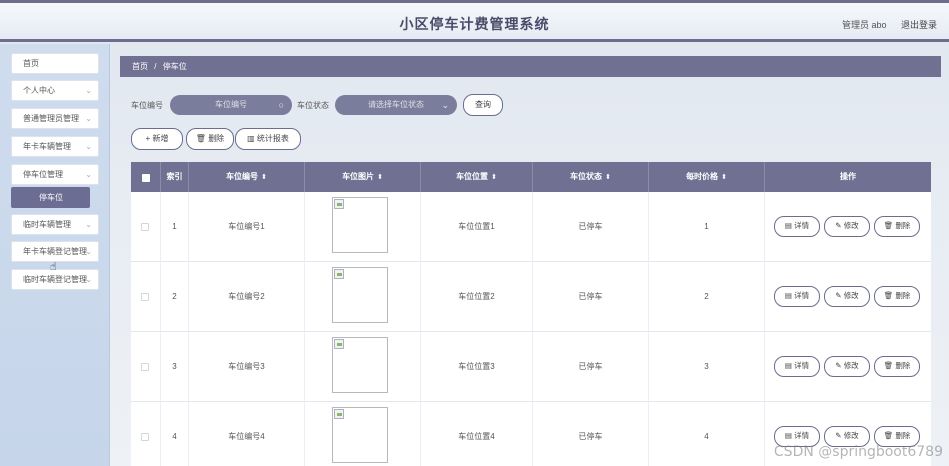  I want to click on table-row: 1 车位编号1 车位位置1 已停车 1 ▤ 详情 ✎ 修改 🗑 删除, so click(531, 227).